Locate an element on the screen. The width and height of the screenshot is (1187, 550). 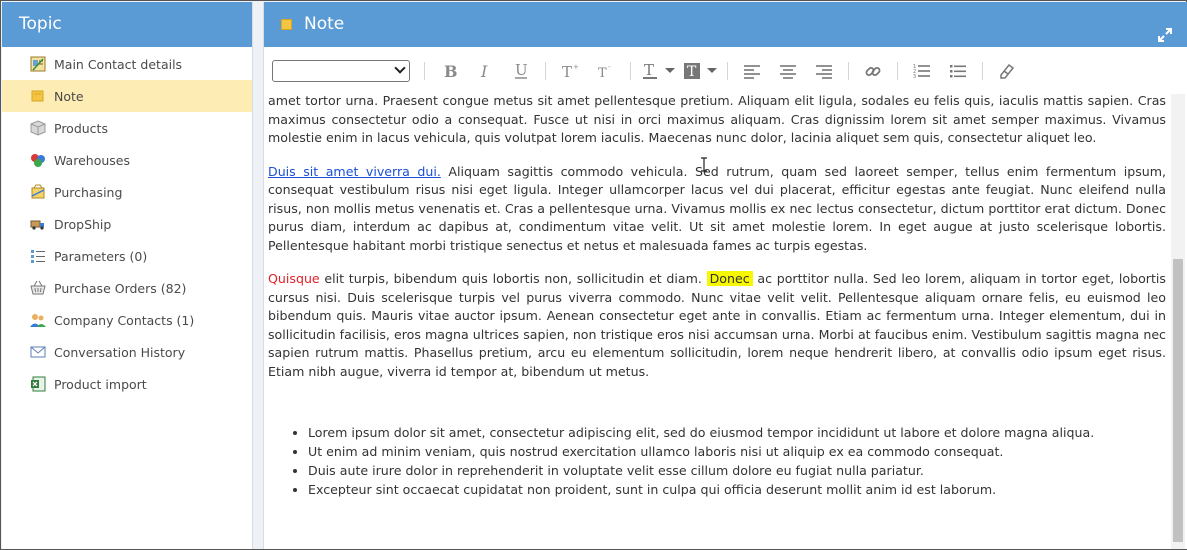
box-icon is located at coordinates (37, 128).